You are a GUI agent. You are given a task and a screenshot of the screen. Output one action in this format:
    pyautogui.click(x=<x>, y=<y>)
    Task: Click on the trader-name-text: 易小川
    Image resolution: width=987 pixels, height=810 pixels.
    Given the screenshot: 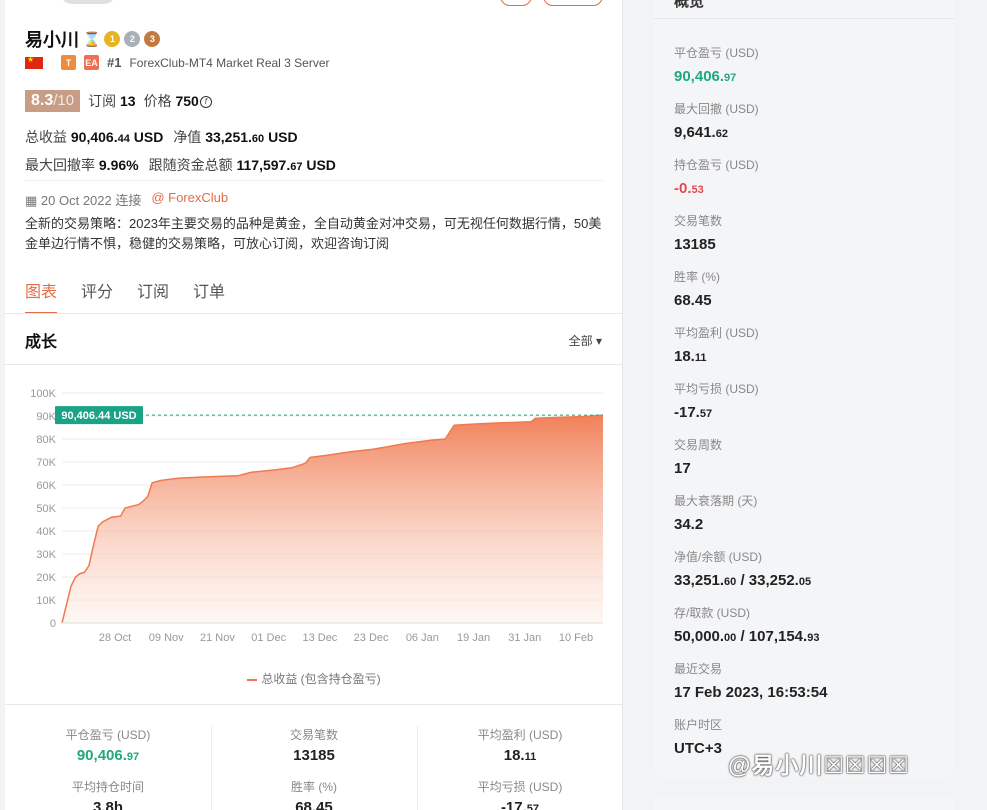 What is the action you would take?
    pyautogui.click(x=52, y=40)
    